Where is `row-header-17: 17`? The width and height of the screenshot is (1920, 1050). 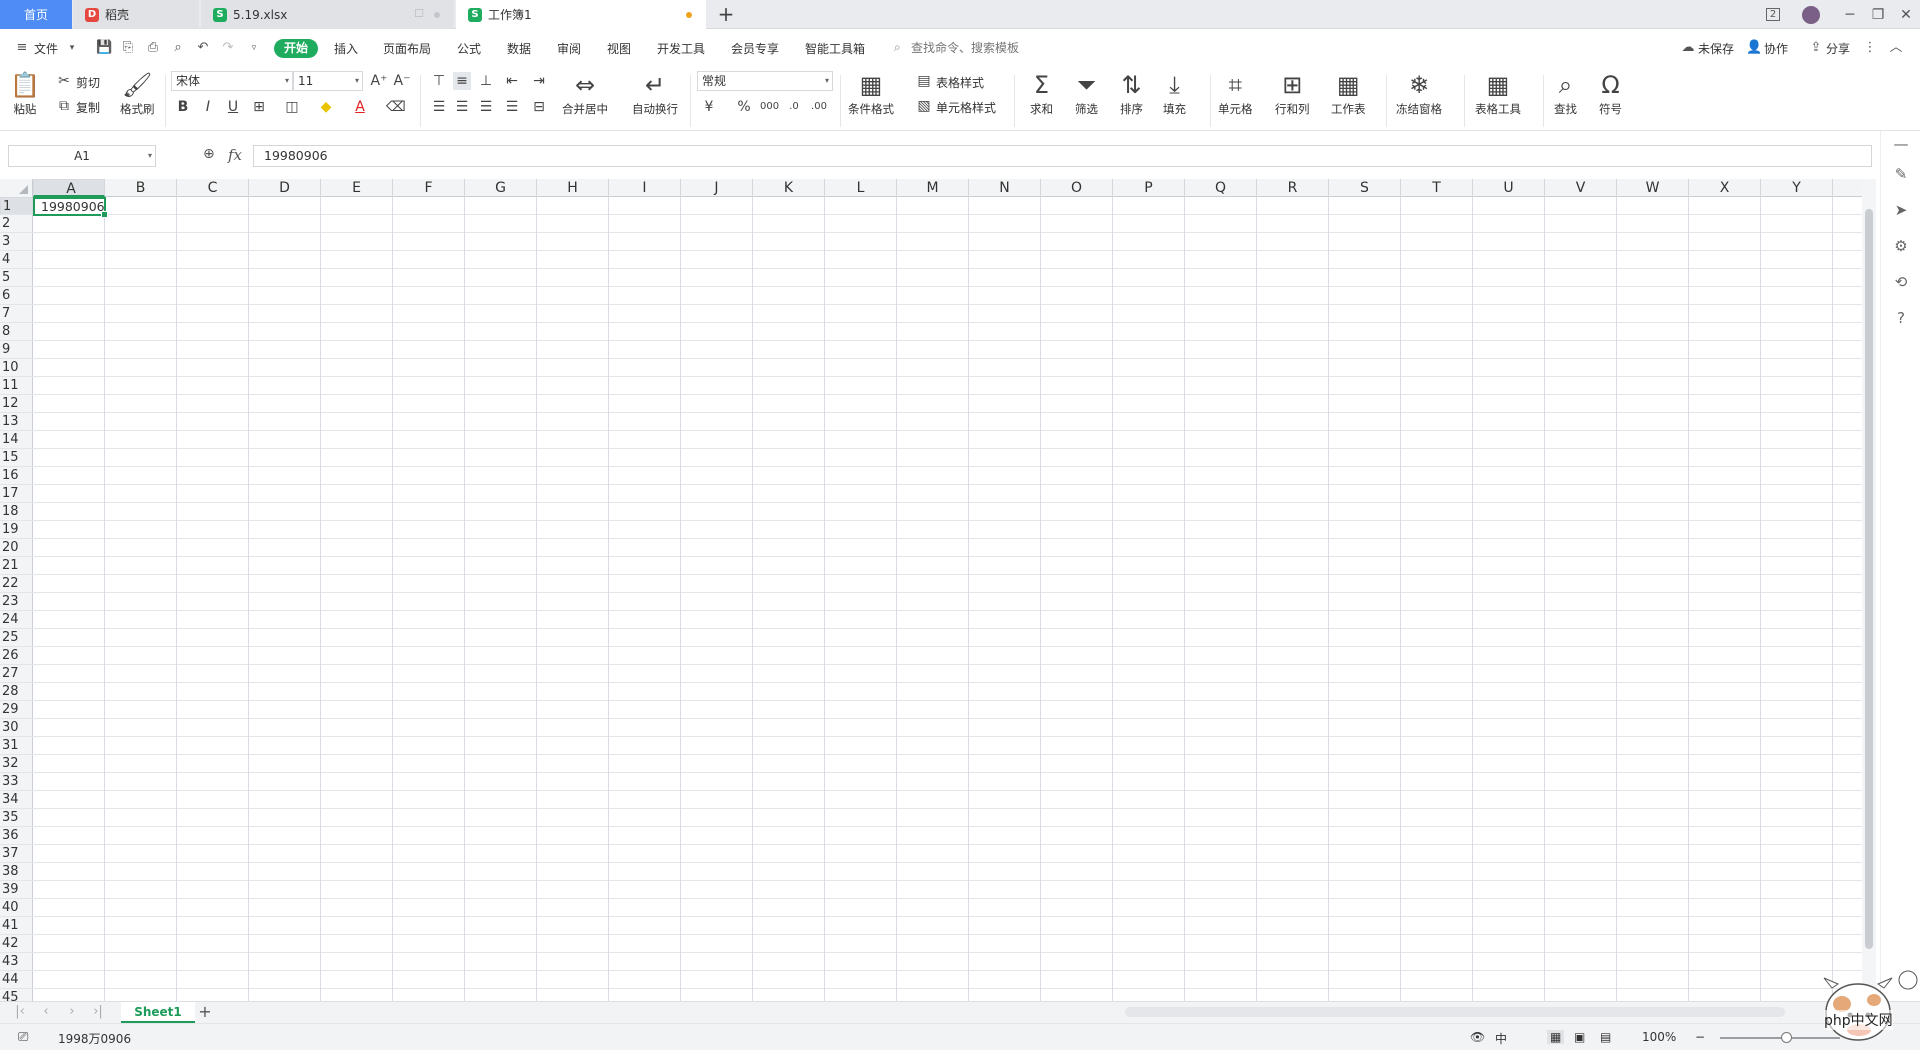
row-header-17: 17 is located at coordinates (16, 494).